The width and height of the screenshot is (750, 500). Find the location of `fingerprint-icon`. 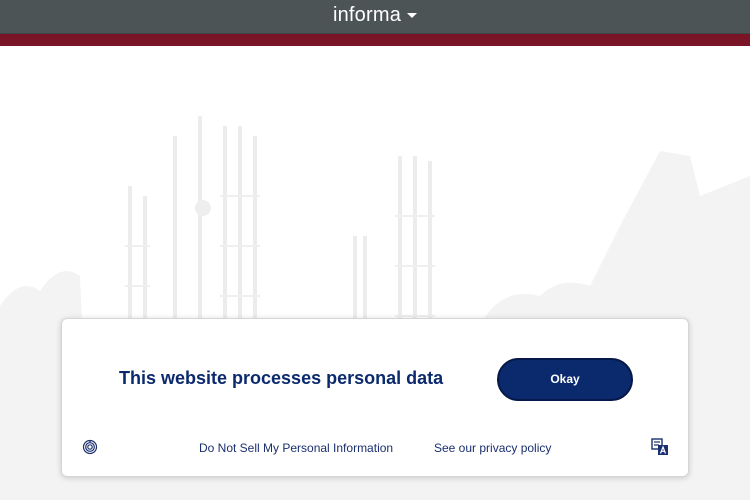

fingerprint-icon is located at coordinates (90, 447).